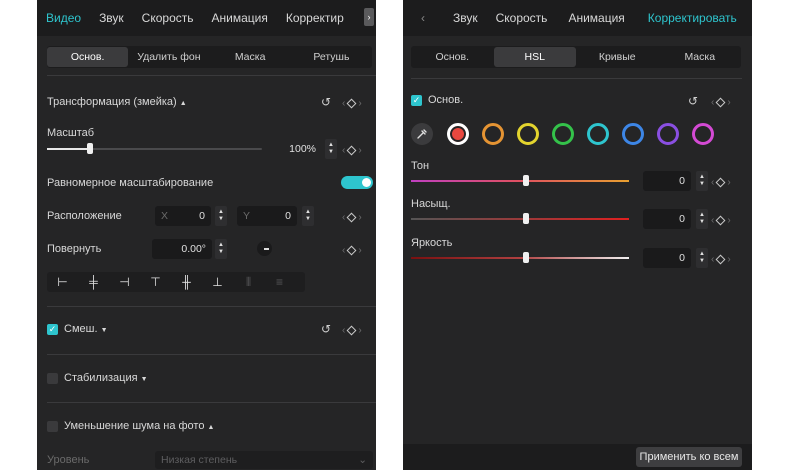 This screenshot has height=470, width=808. What do you see at coordinates (331, 57) in the screenshot?
I see `subtab-retouch: Ретушь` at bounding box center [331, 57].